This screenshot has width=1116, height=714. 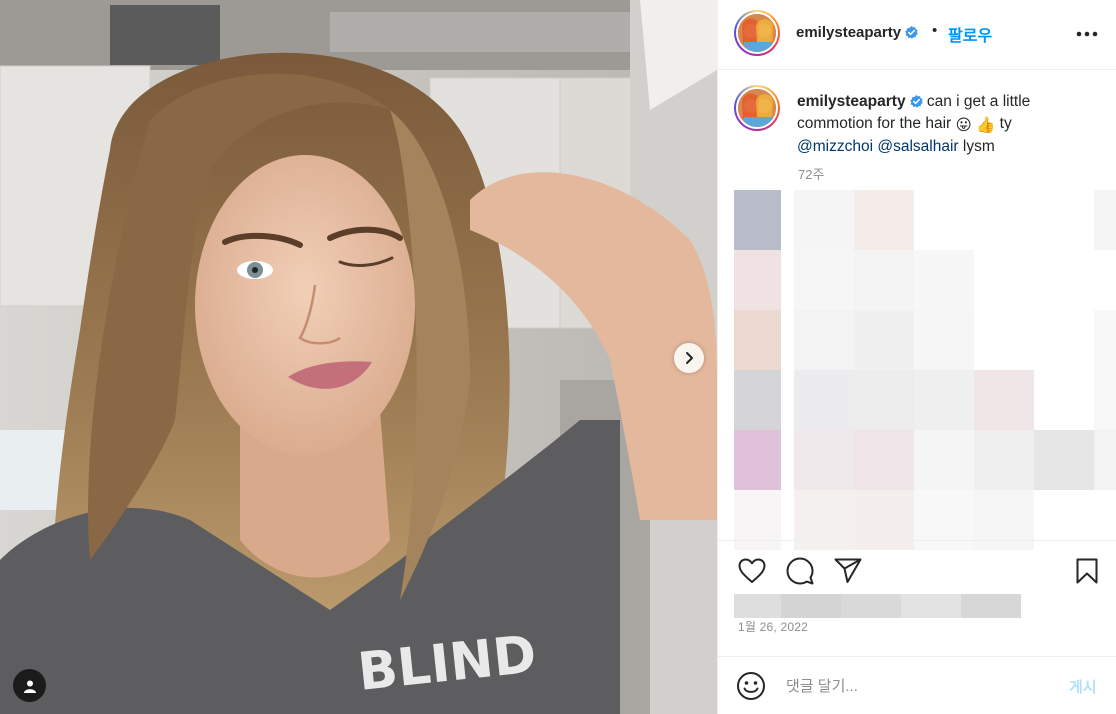 What do you see at coordinates (848, 32) in the screenshot?
I see `header-username-text: emilysteaparty` at bounding box center [848, 32].